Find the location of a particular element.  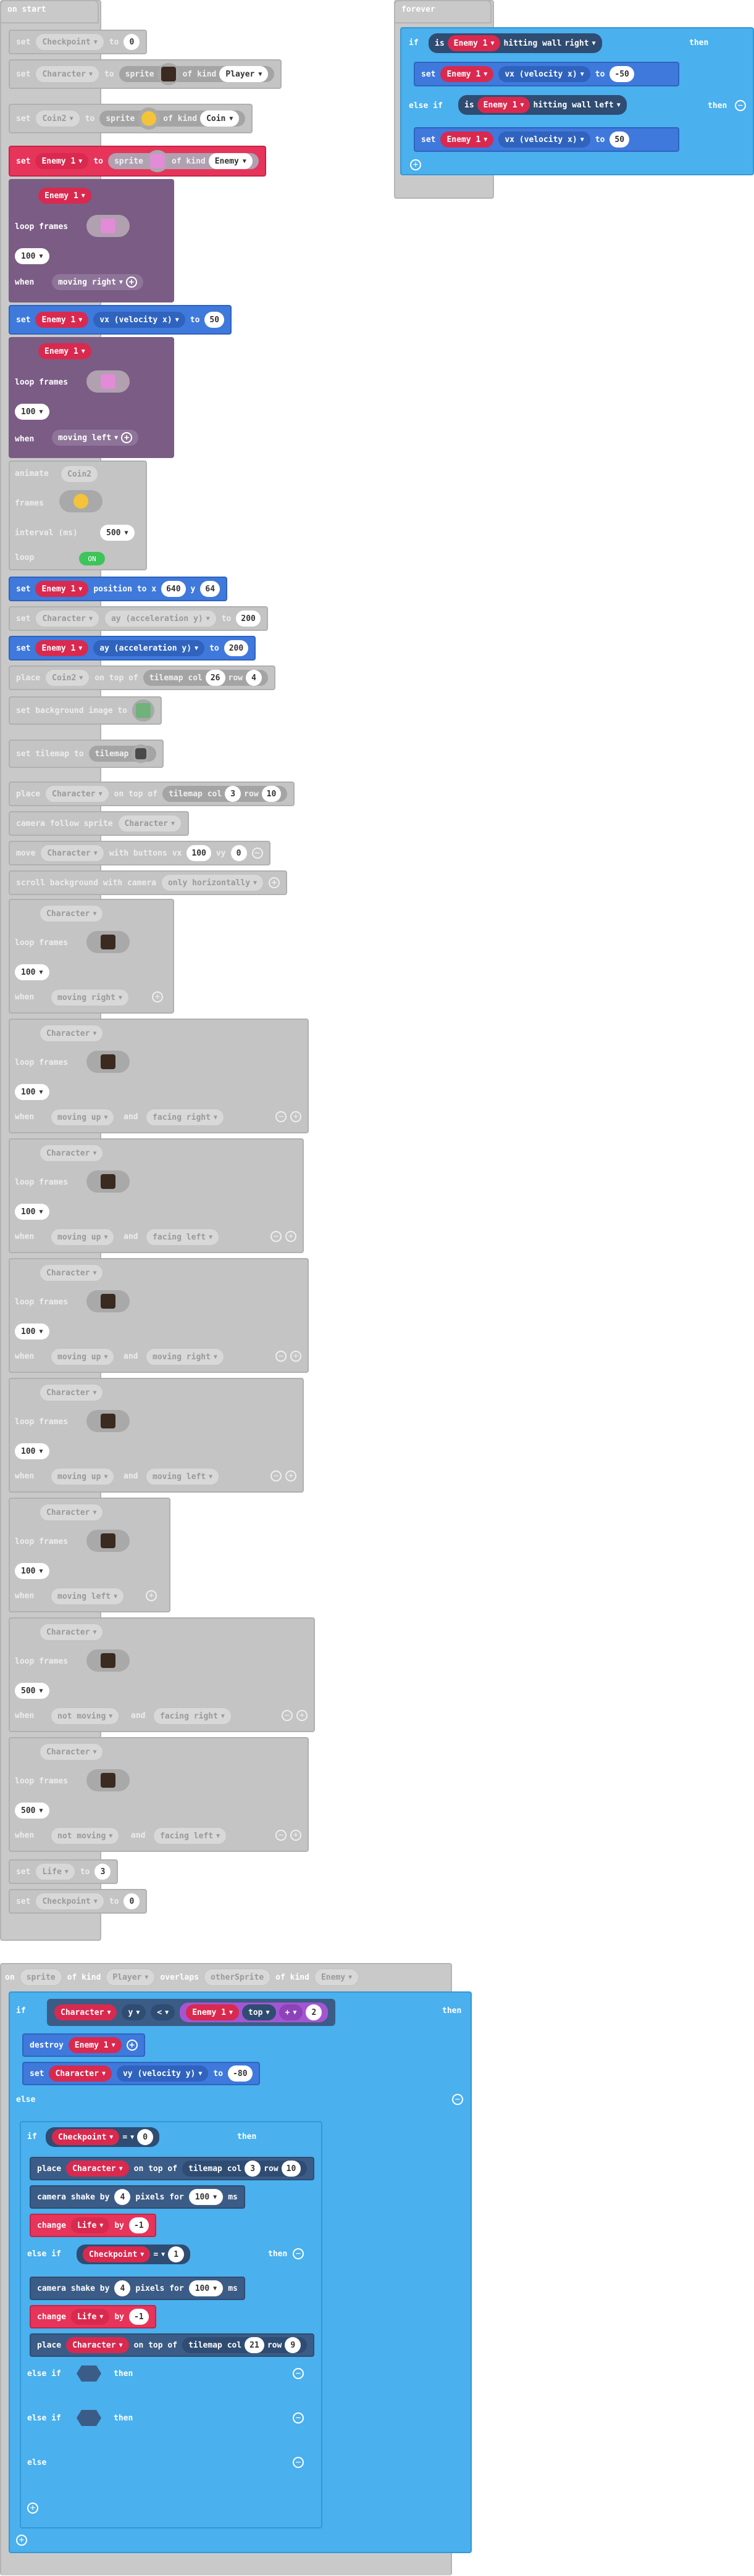

destroy-block: destroy Enemy 1 ▼ + is located at coordinates (83, 2045).